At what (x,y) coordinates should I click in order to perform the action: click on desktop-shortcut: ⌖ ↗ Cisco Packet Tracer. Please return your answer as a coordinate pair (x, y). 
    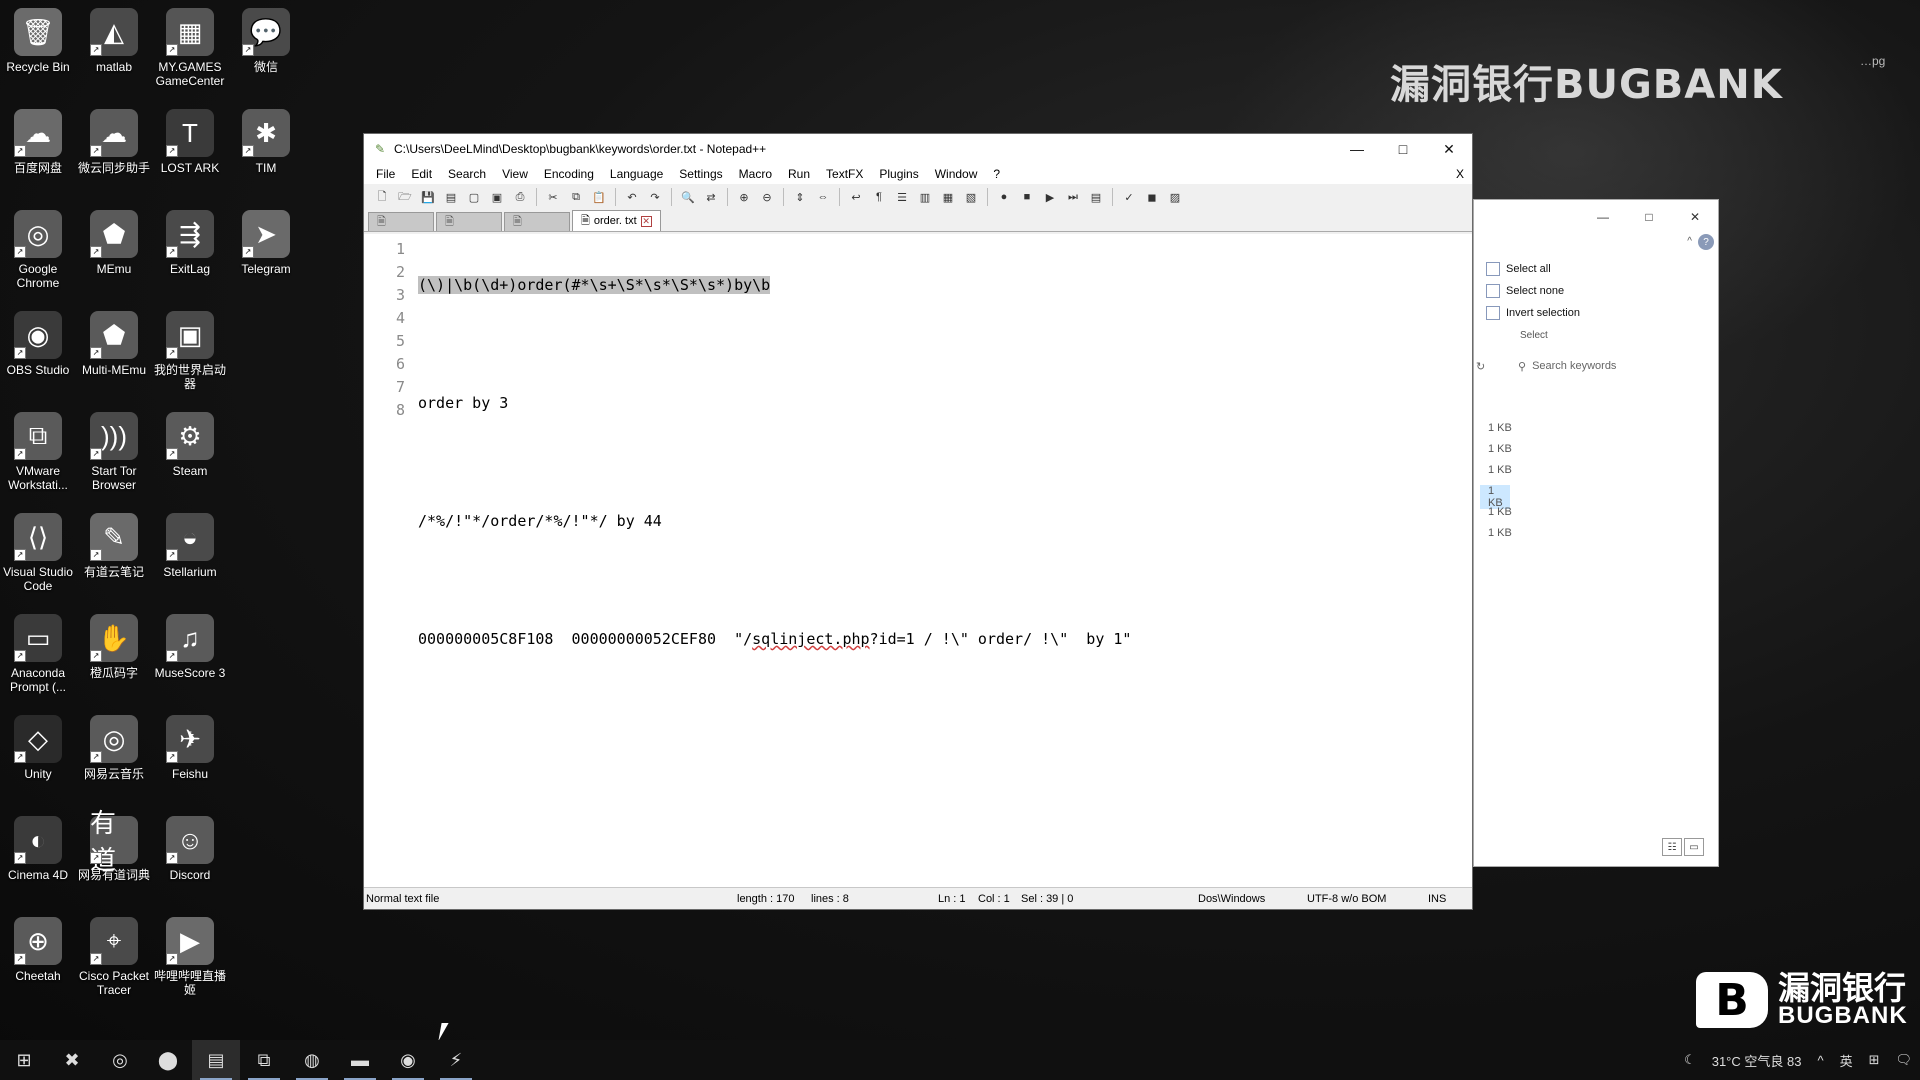
    Looking at the image, I should click on (114, 959).